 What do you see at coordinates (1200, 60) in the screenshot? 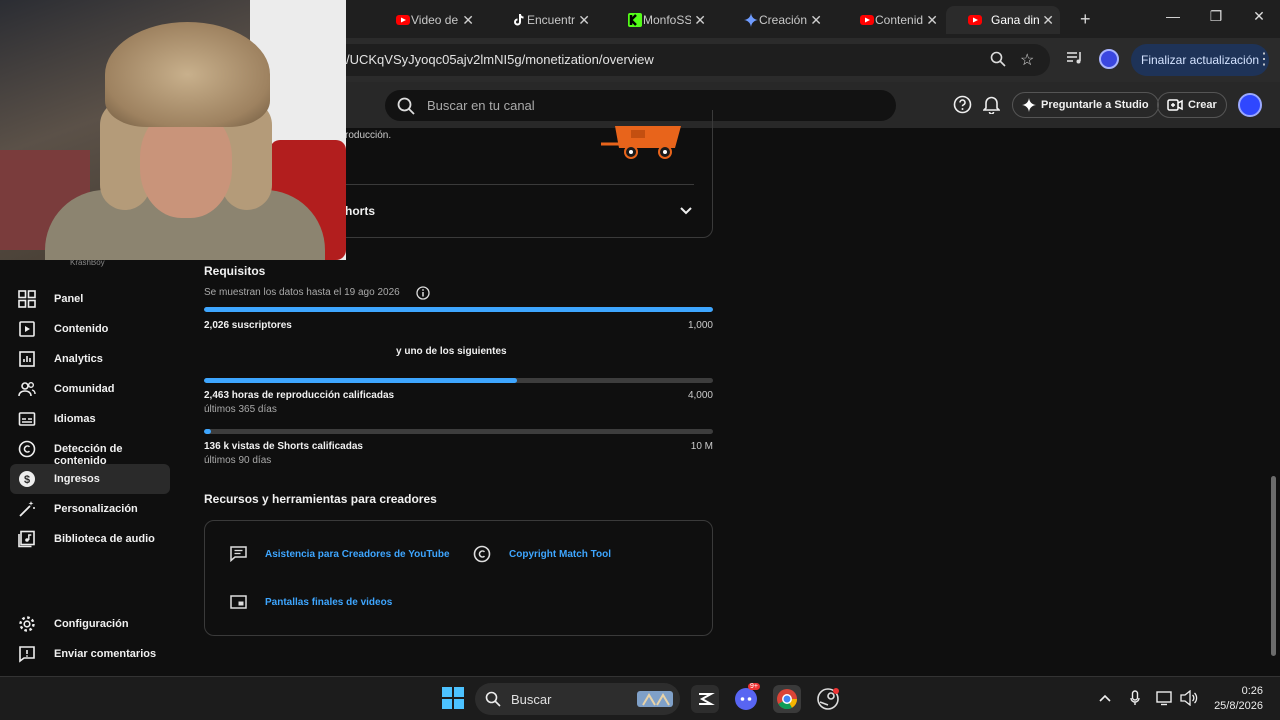
I see `update-button: Finalizar actualización` at bounding box center [1200, 60].